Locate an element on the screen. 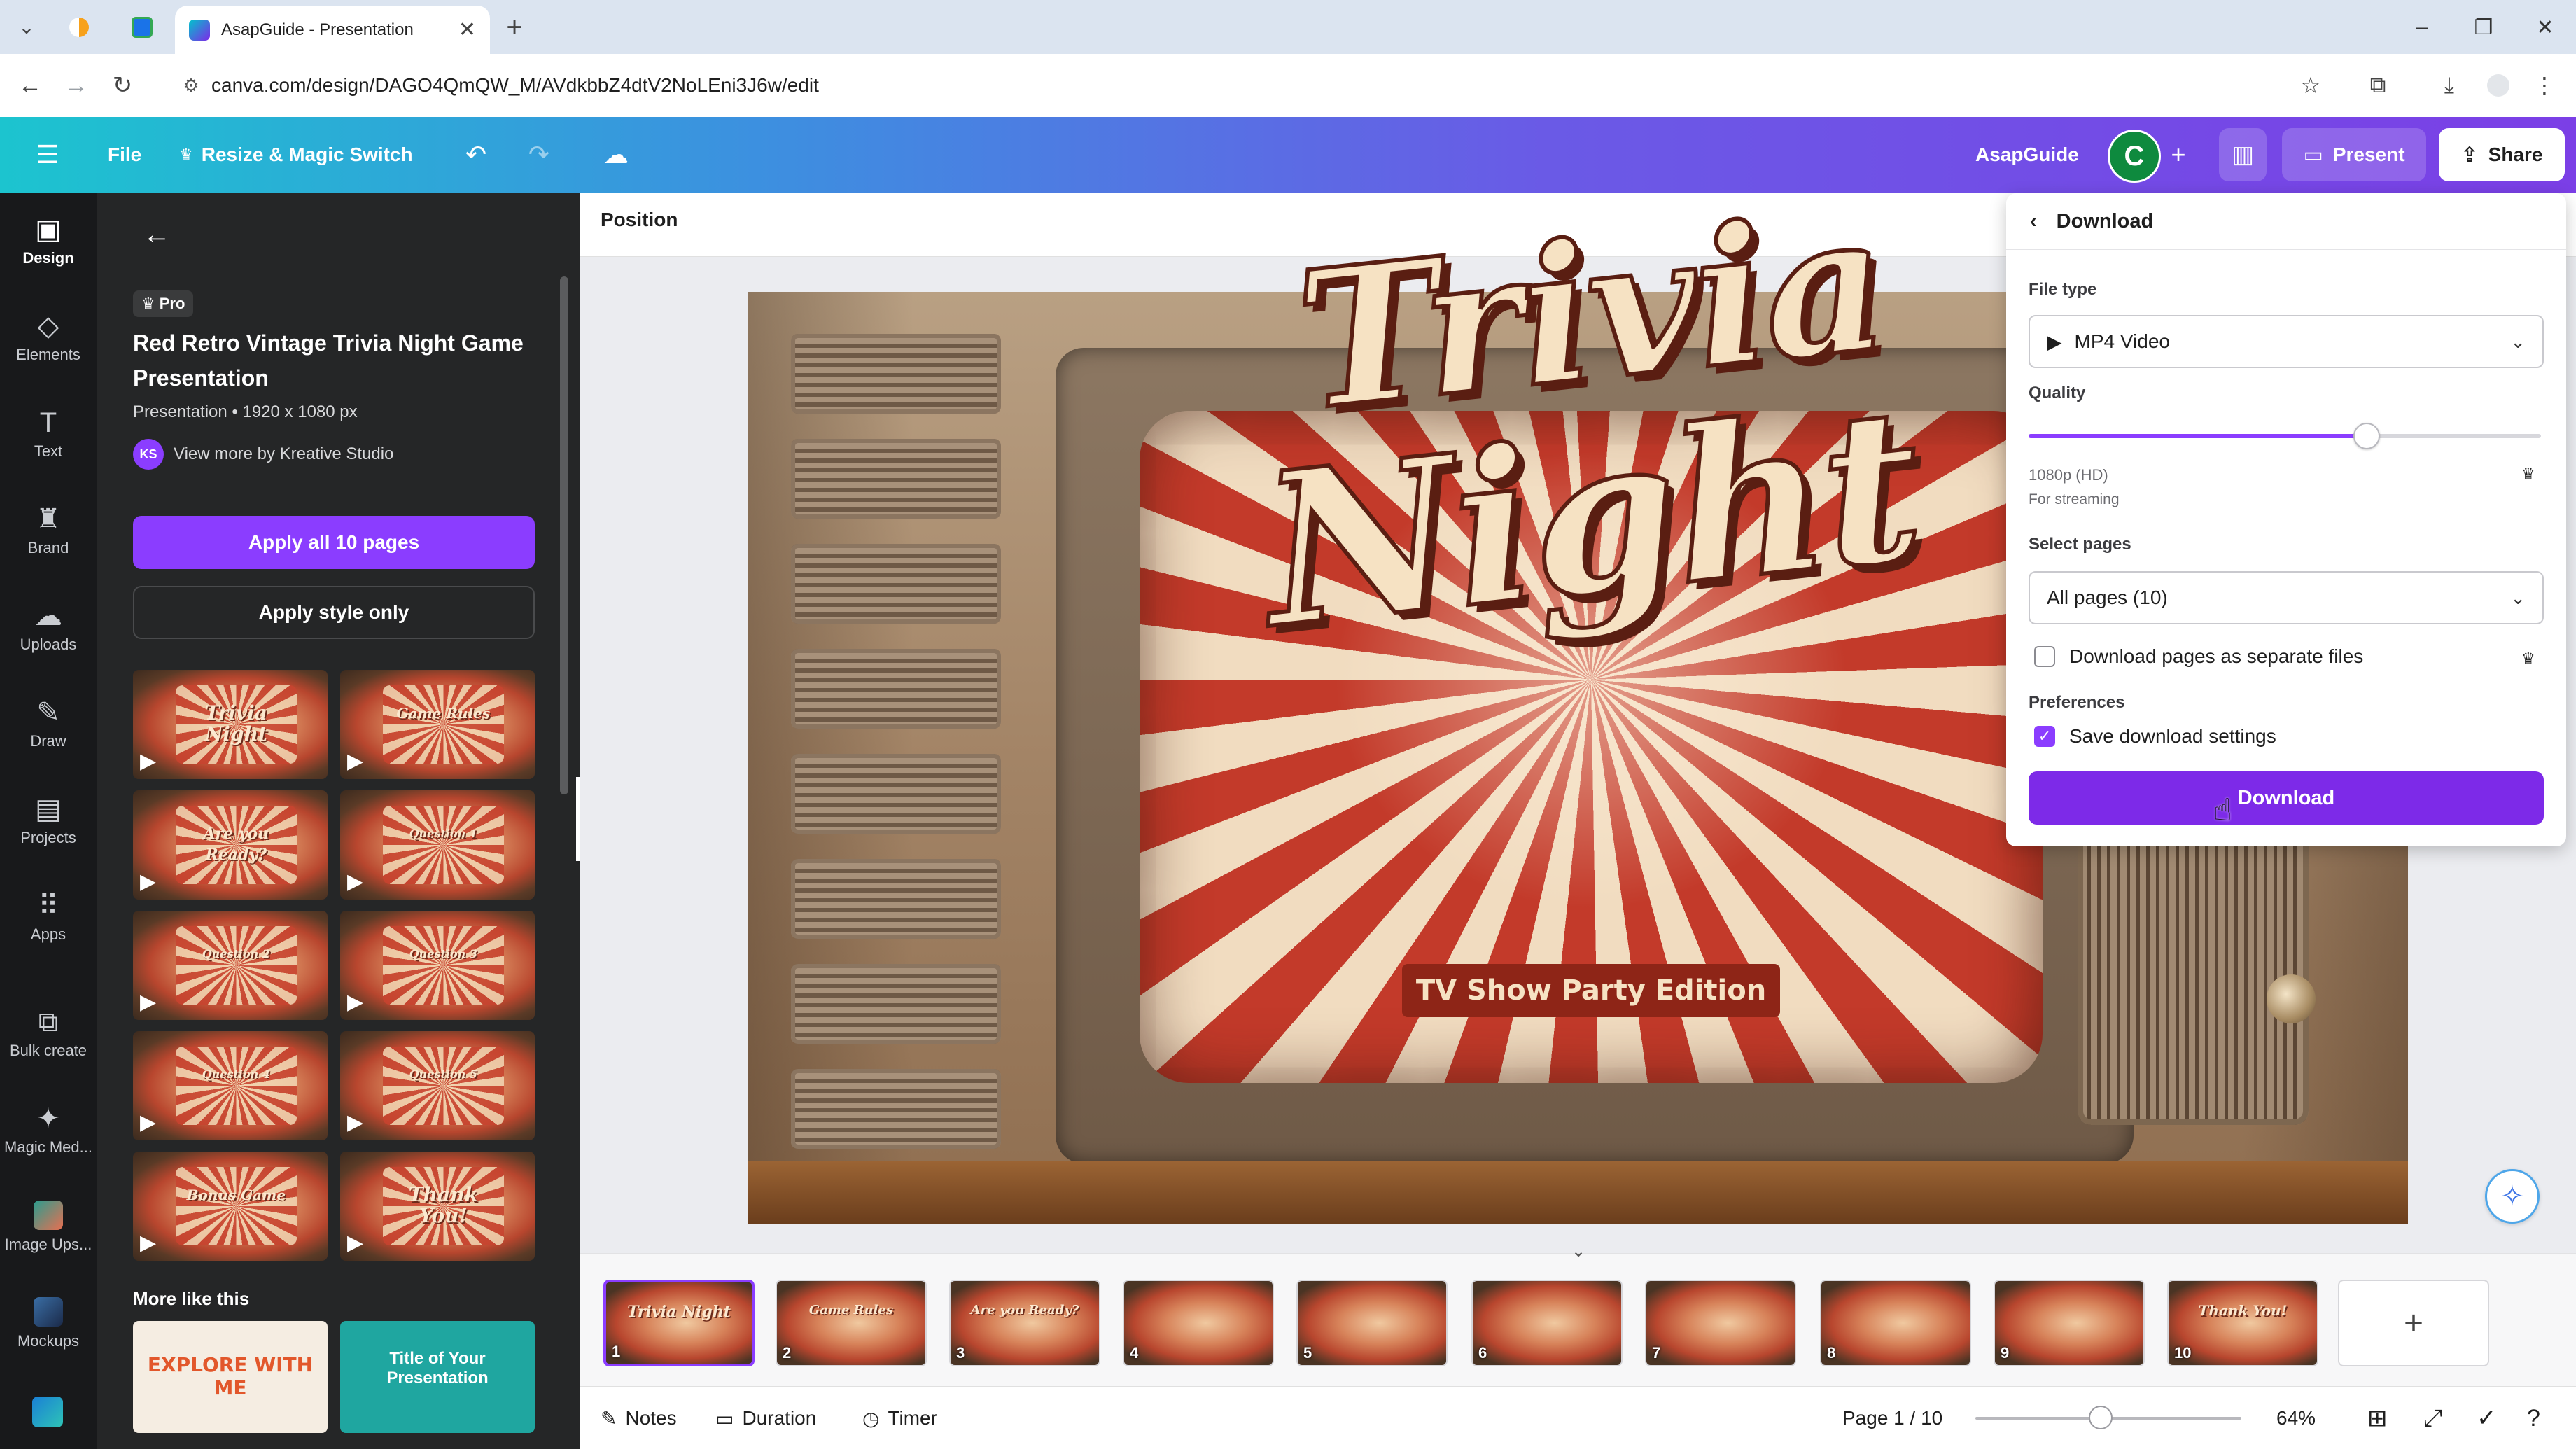 The image size is (2576, 1449). page-thumb: Trivia Night 1 is located at coordinates (679, 1323).